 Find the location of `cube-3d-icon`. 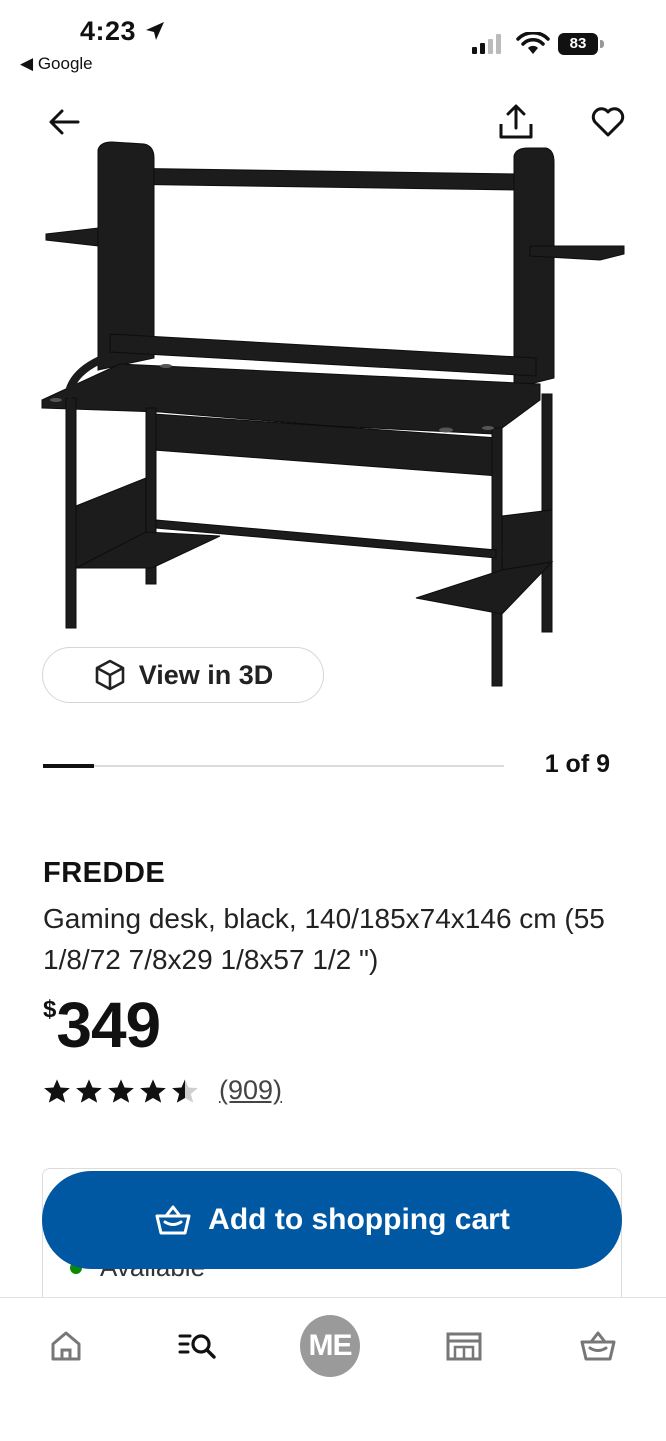

cube-3d-icon is located at coordinates (110, 675).